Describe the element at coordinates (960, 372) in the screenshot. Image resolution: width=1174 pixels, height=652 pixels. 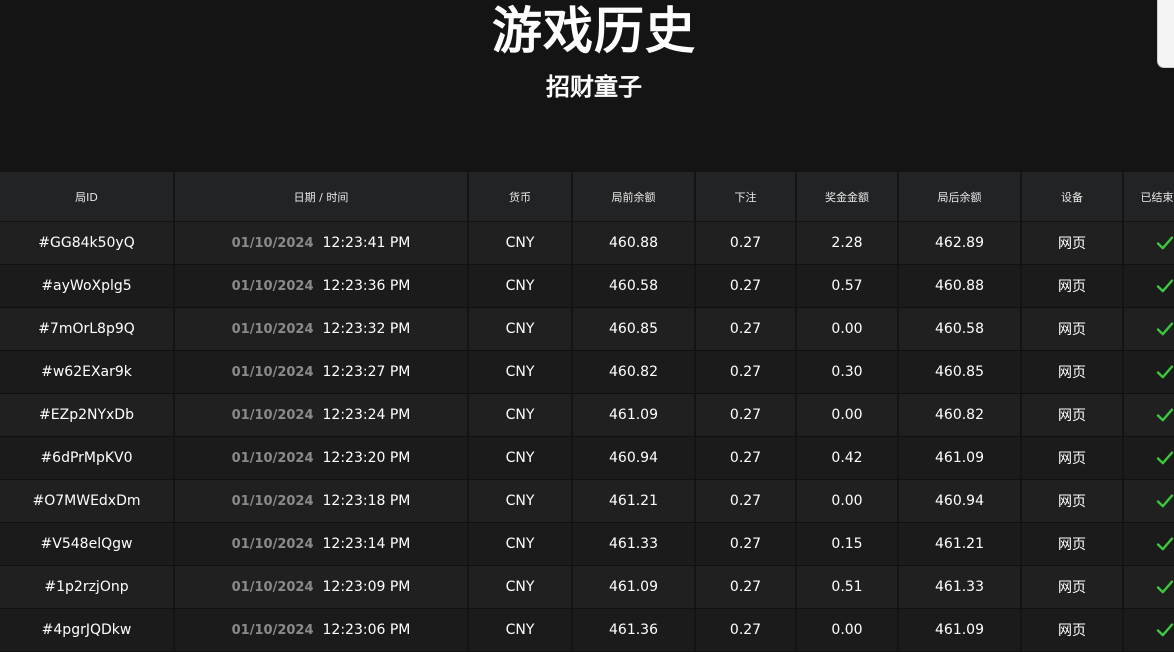
I see `balance-after-cell: 460.85` at that location.